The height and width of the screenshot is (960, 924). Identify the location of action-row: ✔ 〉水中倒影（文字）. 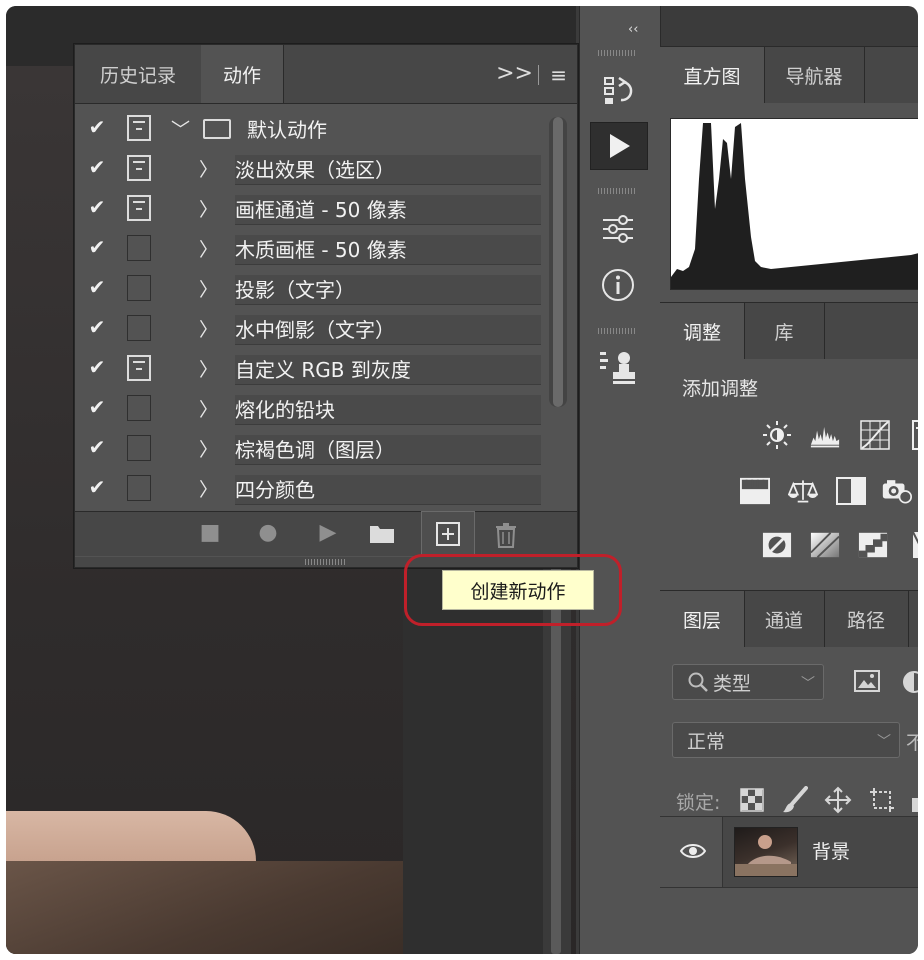
(310, 329).